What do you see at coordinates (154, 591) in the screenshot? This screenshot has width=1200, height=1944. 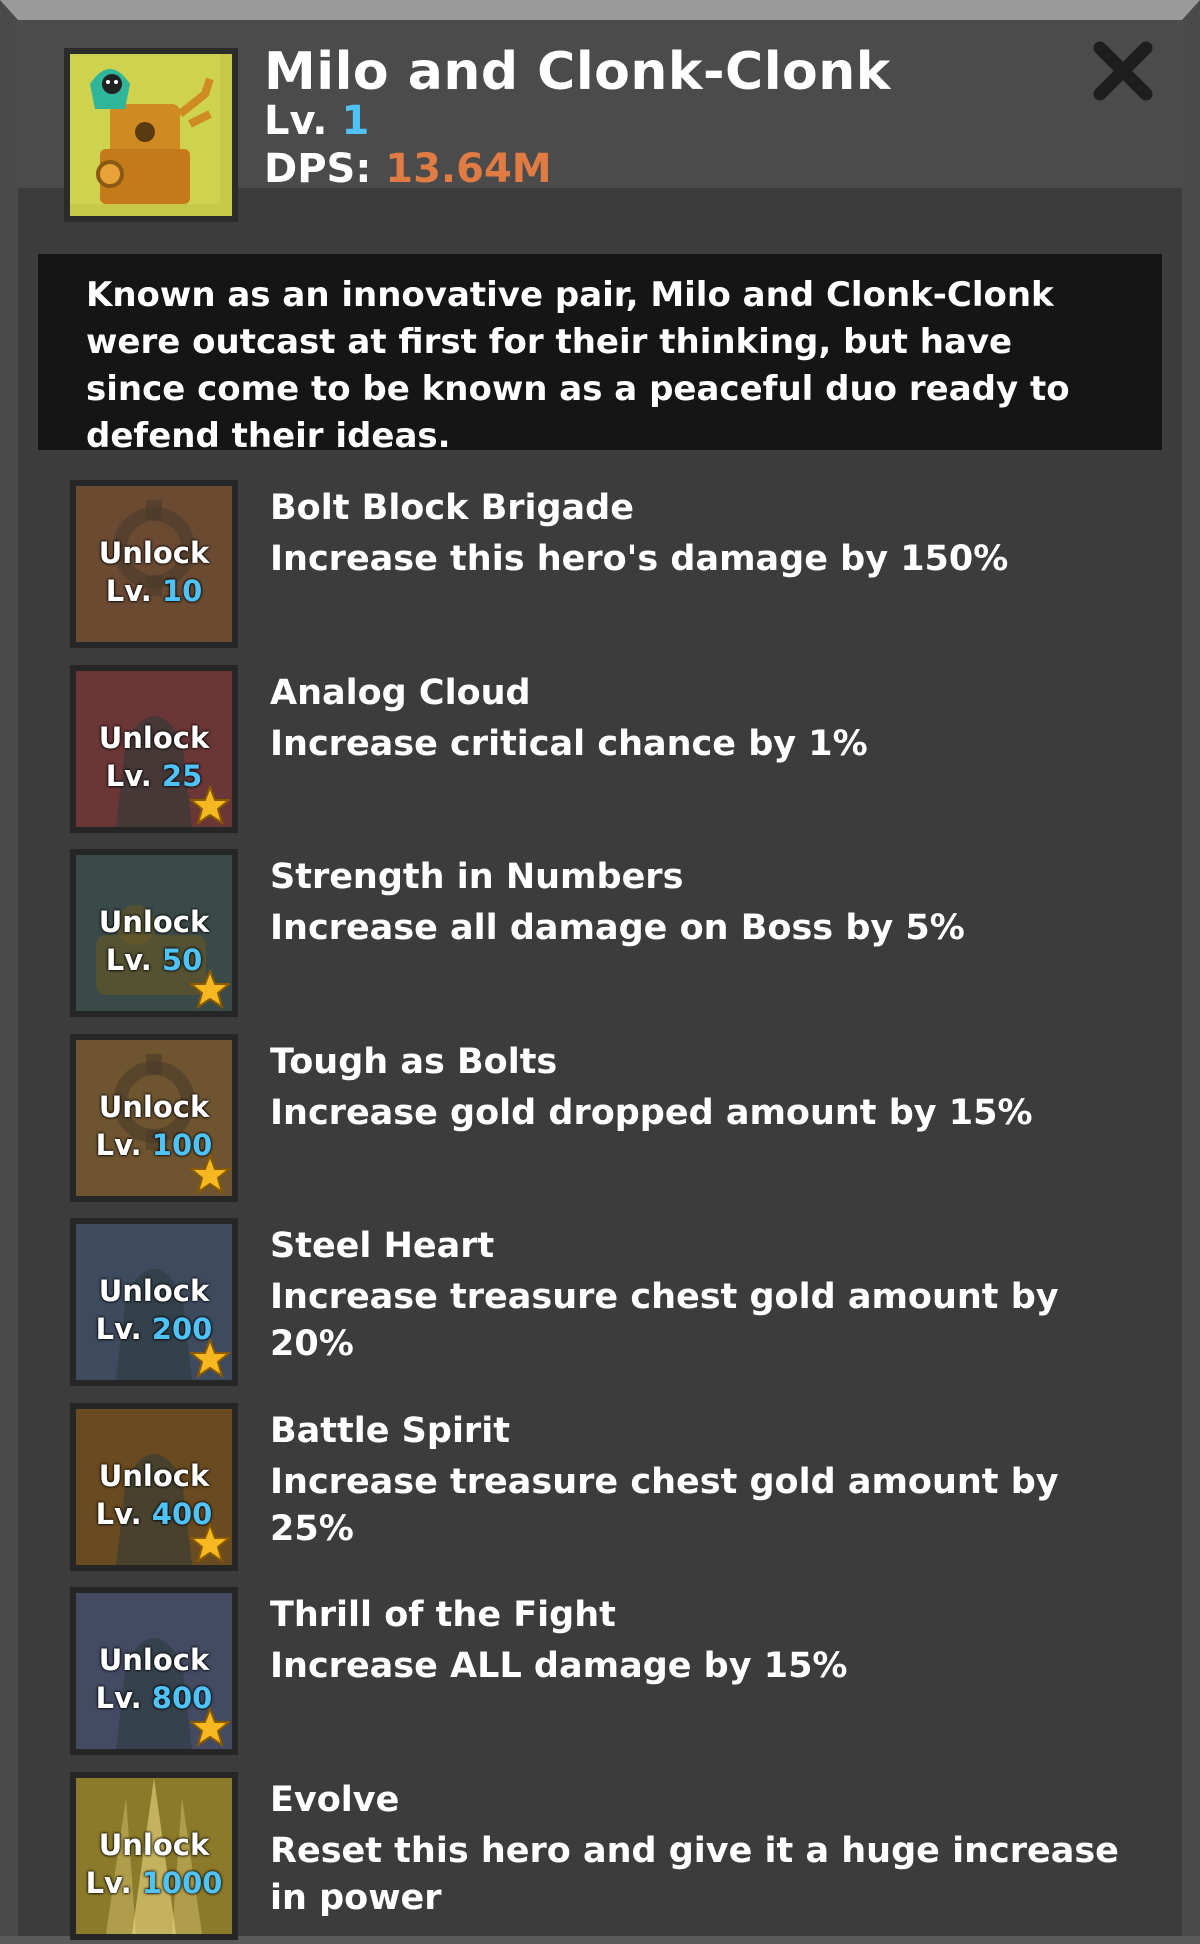 I see `unlock-level: Lv. 10` at bounding box center [154, 591].